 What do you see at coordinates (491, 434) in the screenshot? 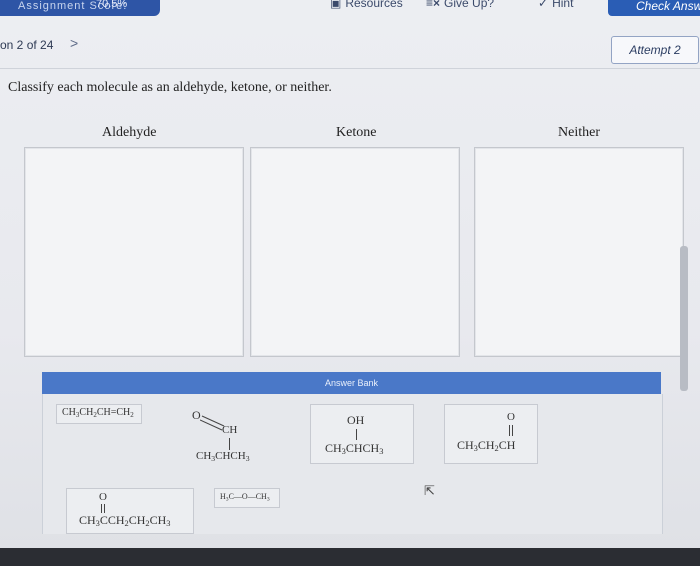
I see `molecule-card-4: O CH3CH2CH` at bounding box center [491, 434].